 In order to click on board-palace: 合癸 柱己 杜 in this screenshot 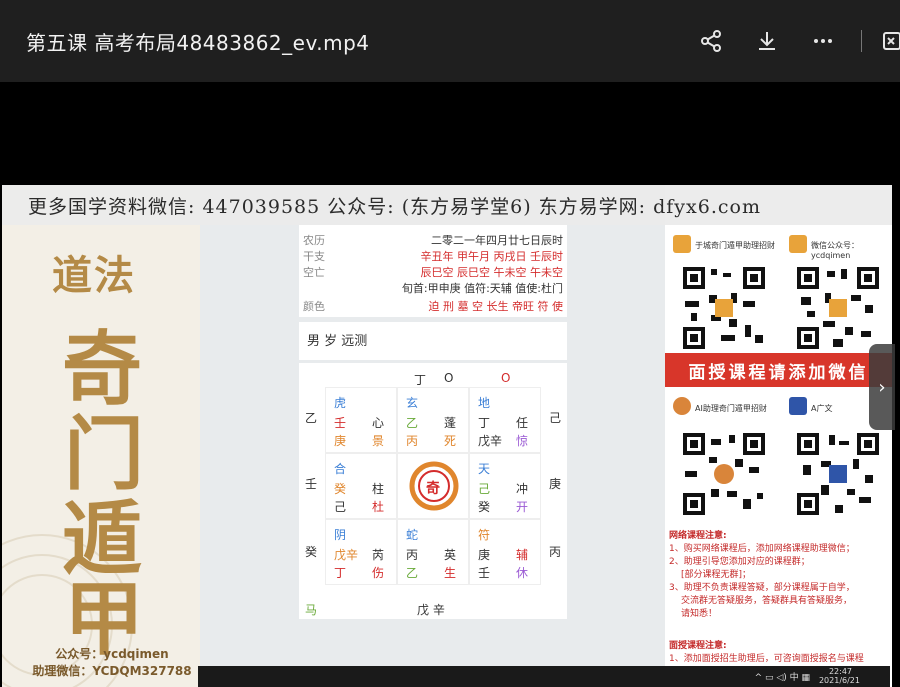, I will do `click(361, 486)`.